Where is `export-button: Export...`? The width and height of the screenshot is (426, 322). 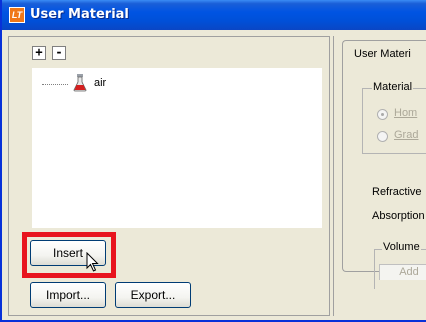
export-button: Export... is located at coordinates (153, 295).